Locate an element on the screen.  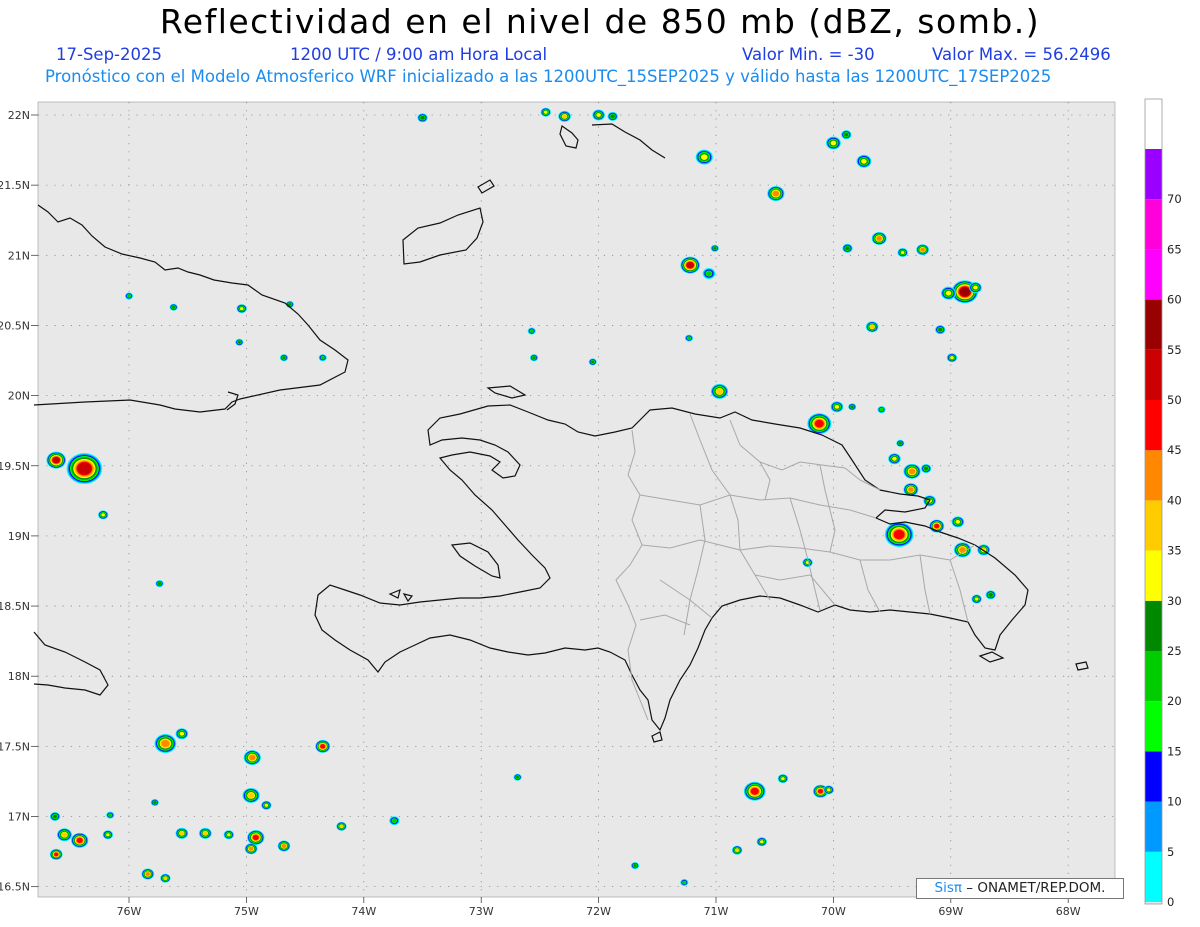
lat-tick-label: 17N is located at coordinates (19, 817).